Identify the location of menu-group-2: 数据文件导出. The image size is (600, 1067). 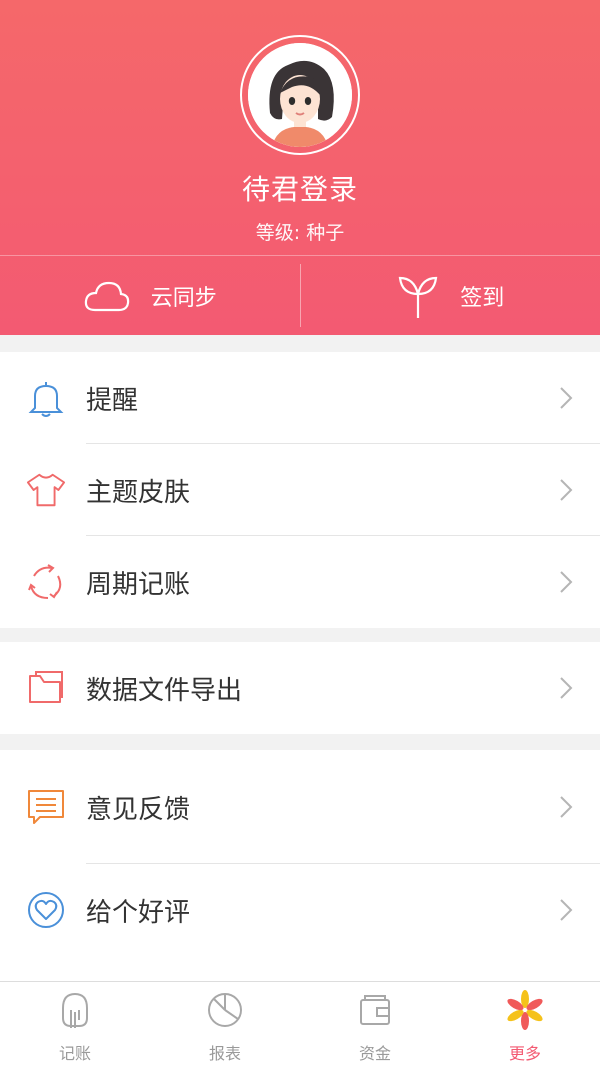
(300, 688).